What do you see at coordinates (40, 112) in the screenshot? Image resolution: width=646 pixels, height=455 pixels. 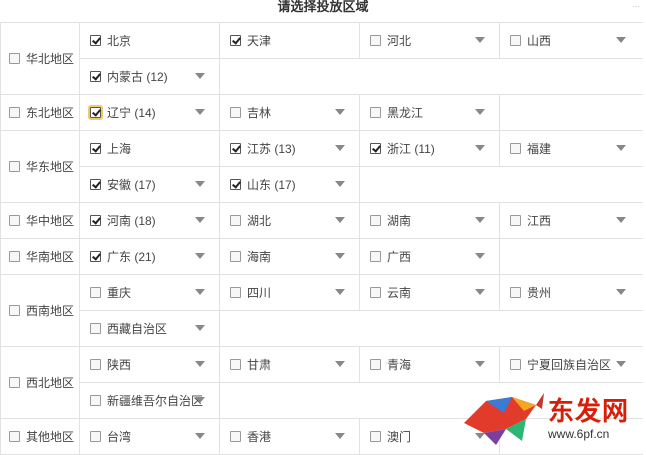 I see `region-label: 东北地区` at bounding box center [40, 112].